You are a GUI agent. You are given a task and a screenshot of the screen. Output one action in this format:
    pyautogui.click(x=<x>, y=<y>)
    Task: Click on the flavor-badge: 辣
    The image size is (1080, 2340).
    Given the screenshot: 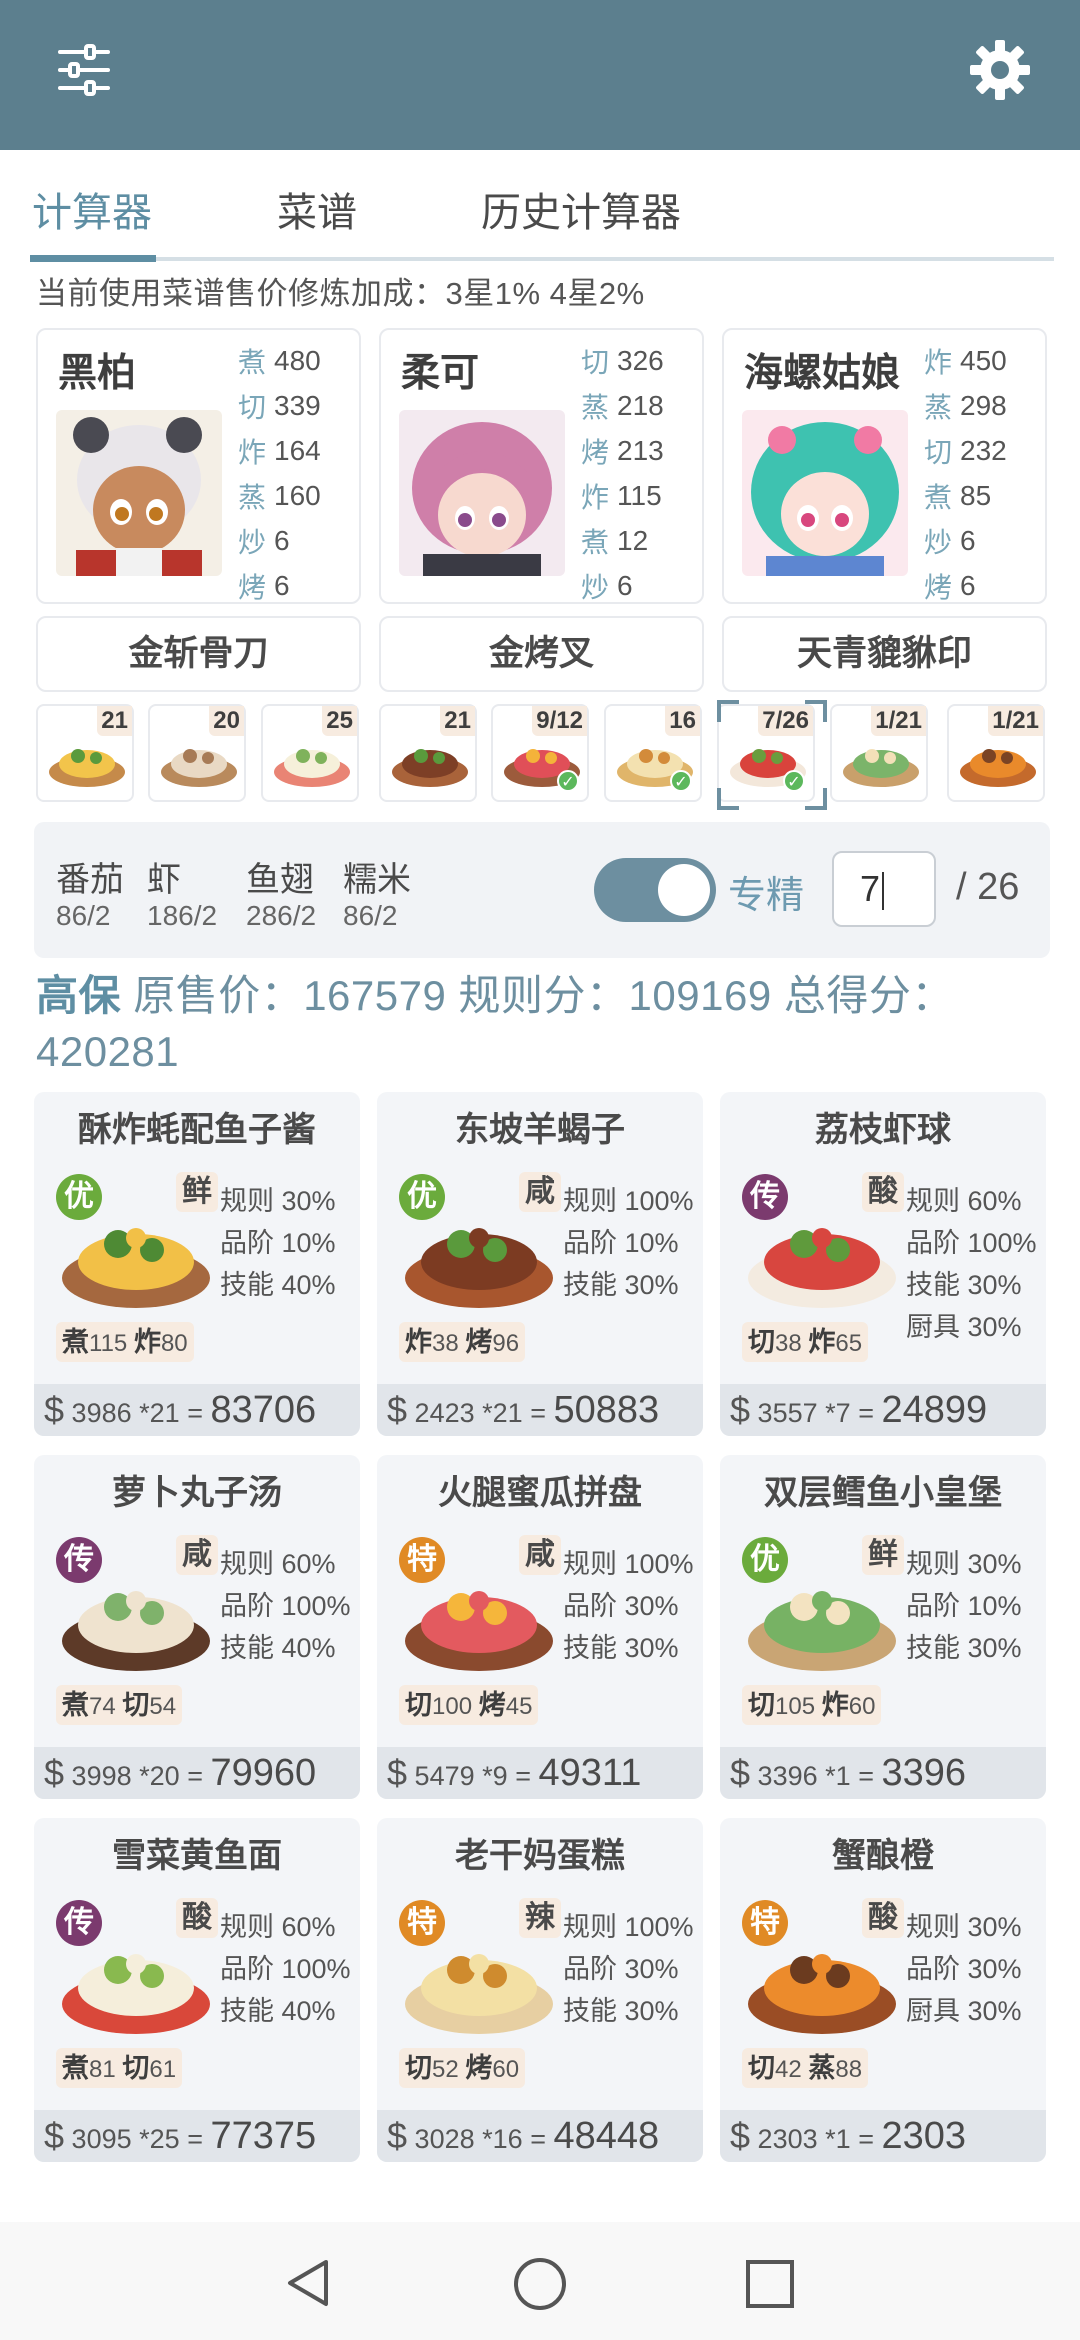 What is the action you would take?
    pyautogui.click(x=540, y=1918)
    